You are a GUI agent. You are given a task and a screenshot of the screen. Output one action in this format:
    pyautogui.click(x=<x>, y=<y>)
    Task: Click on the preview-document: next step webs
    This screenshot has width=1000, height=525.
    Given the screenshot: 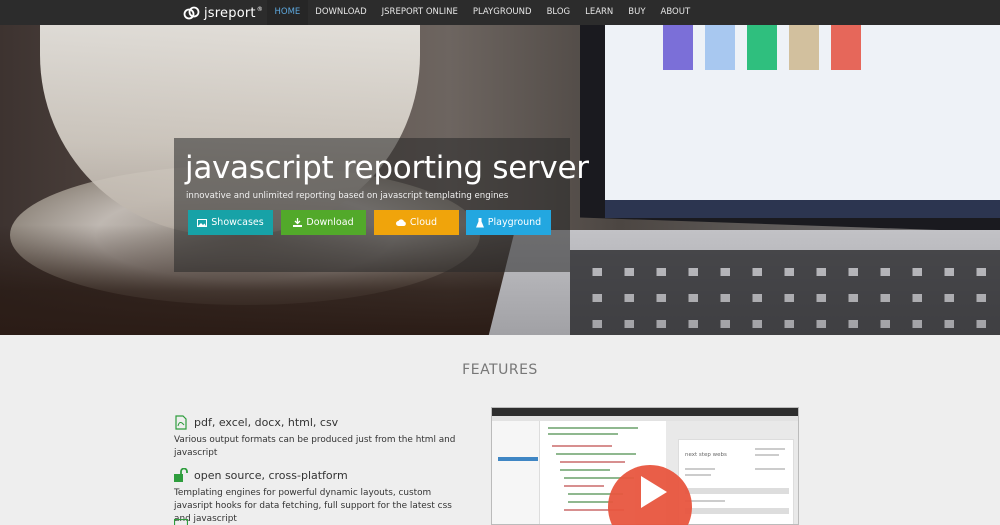 What is the action you would take?
    pyautogui.click(x=736, y=481)
    